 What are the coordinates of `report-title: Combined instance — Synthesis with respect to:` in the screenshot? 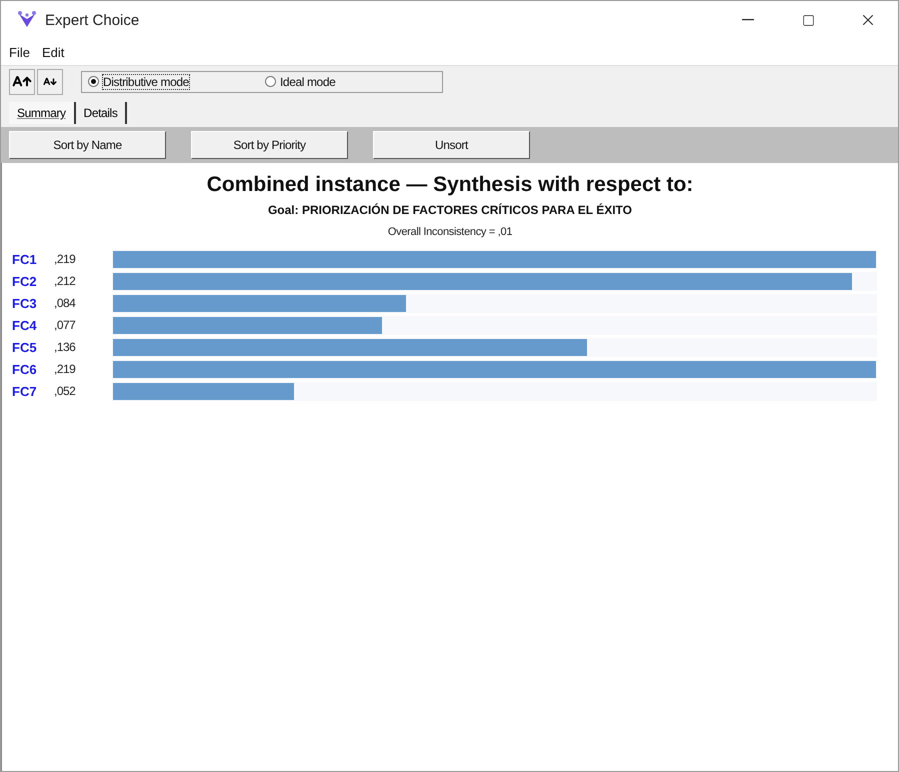 It's located at (450, 185).